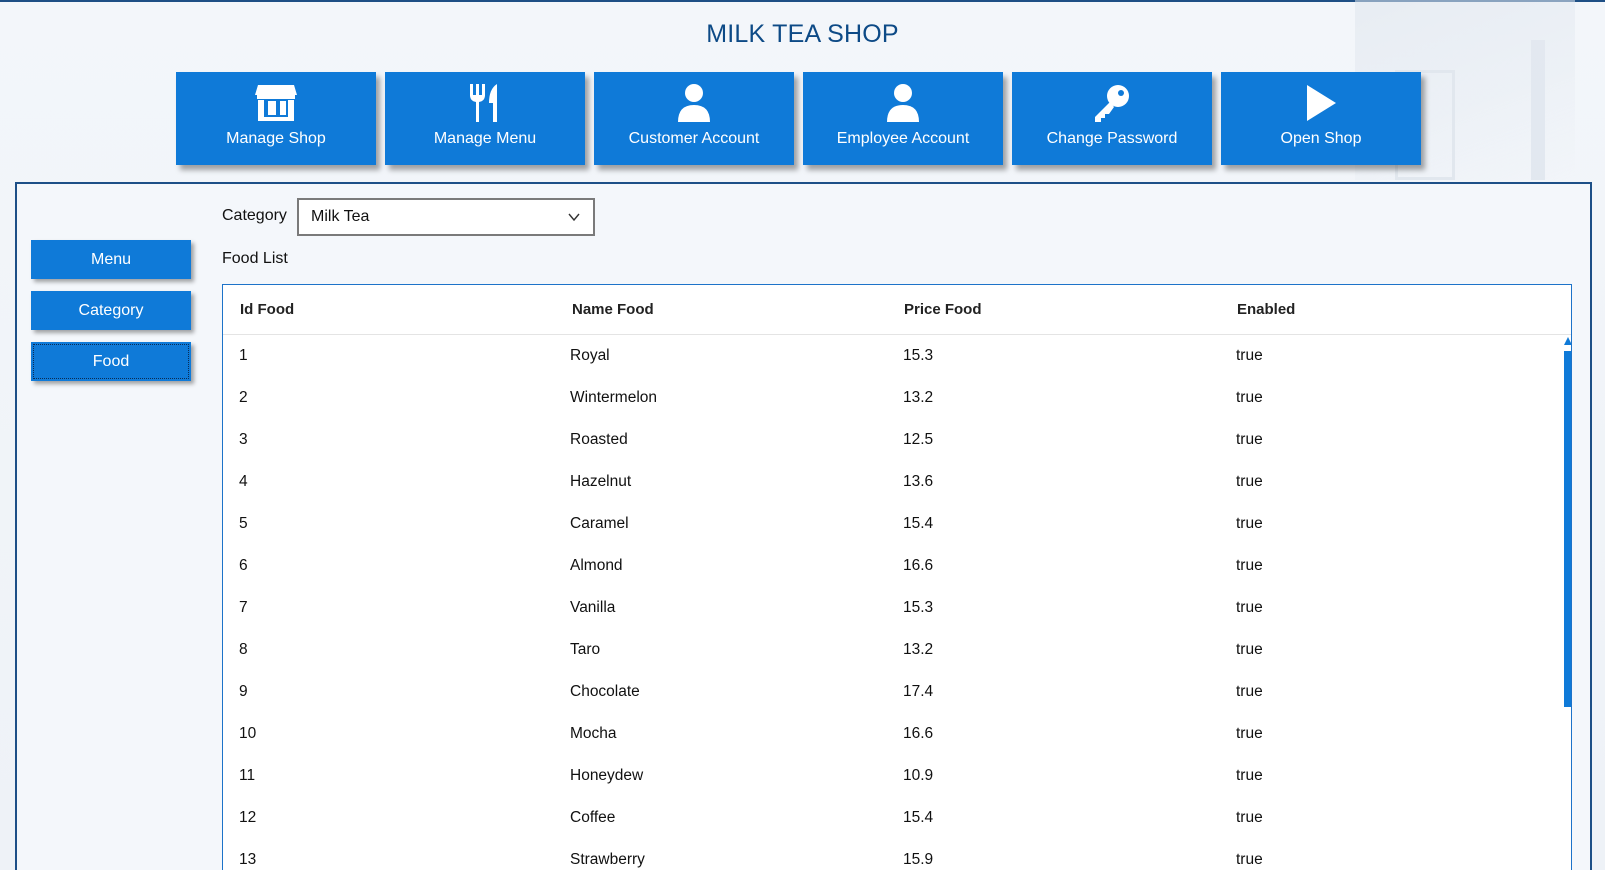  What do you see at coordinates (243, 439) in the screenshot?
I see `cell-id: 3` at bounding box center [243, 439].